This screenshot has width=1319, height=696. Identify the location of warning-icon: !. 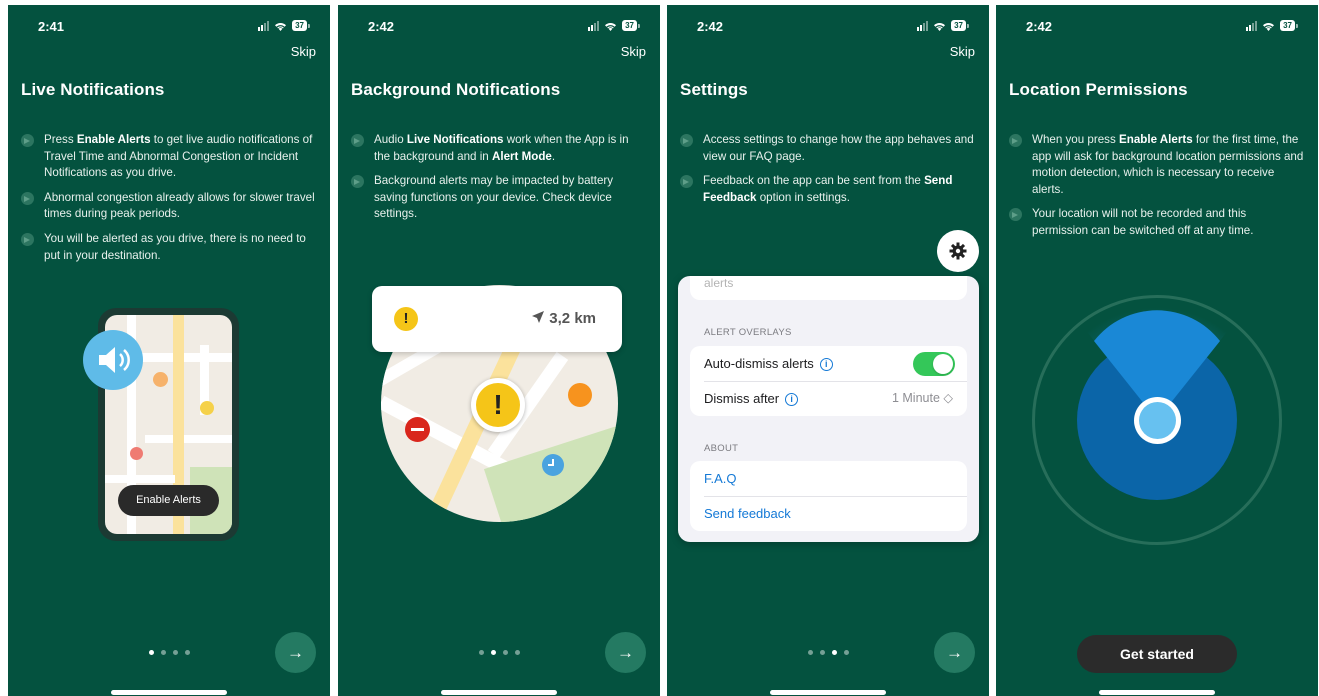
(406, 319).